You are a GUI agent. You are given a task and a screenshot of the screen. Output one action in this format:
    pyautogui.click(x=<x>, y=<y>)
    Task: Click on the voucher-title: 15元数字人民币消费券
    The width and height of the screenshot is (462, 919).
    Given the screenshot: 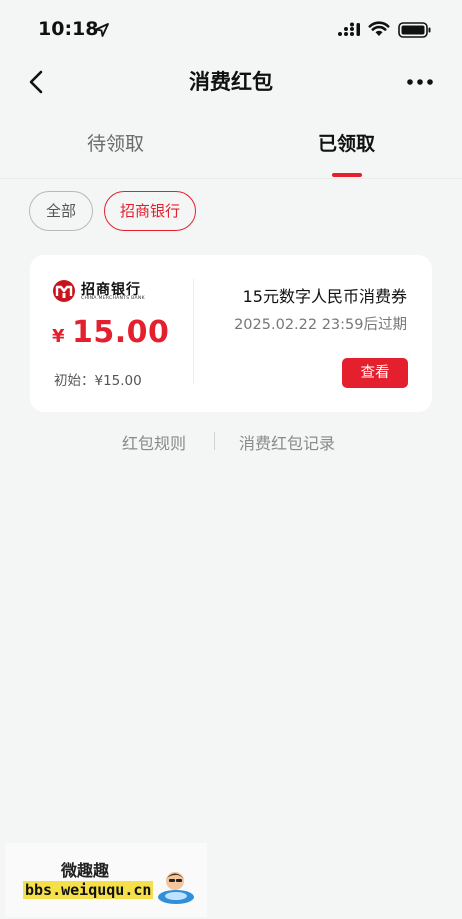 What is the action you would take?
    pyautogui.click(x=324, y=296)
    